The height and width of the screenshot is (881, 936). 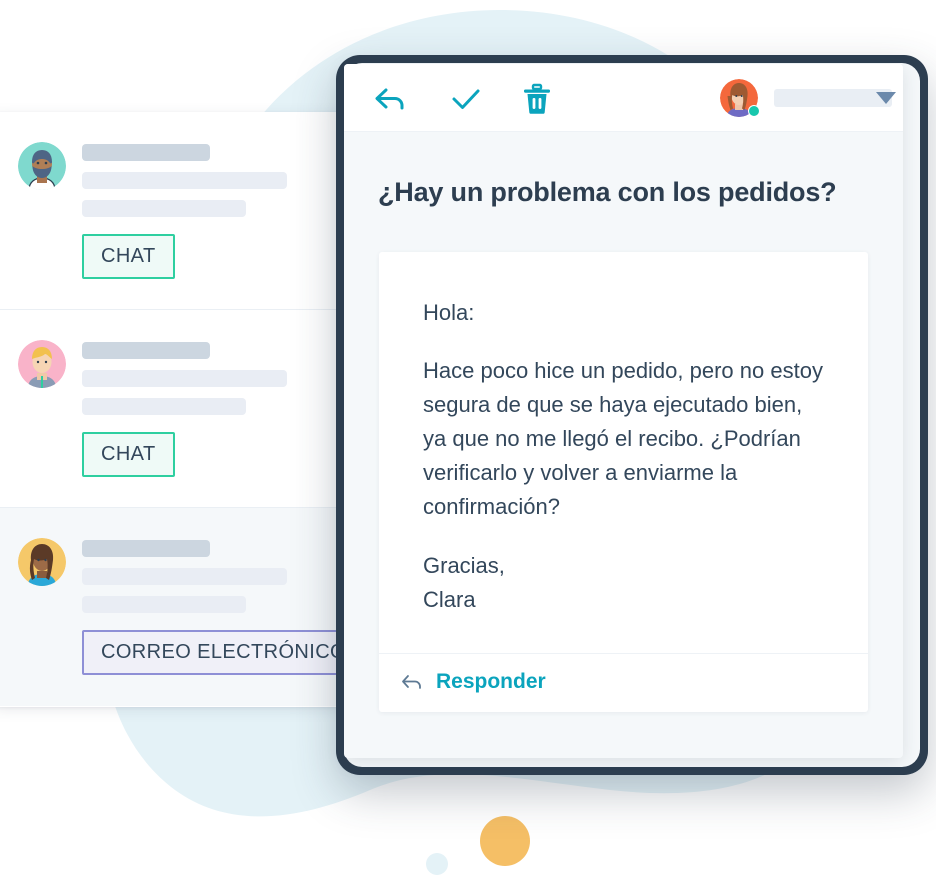 I want to click on email-sender: Clara, so click(x=449, y=599).